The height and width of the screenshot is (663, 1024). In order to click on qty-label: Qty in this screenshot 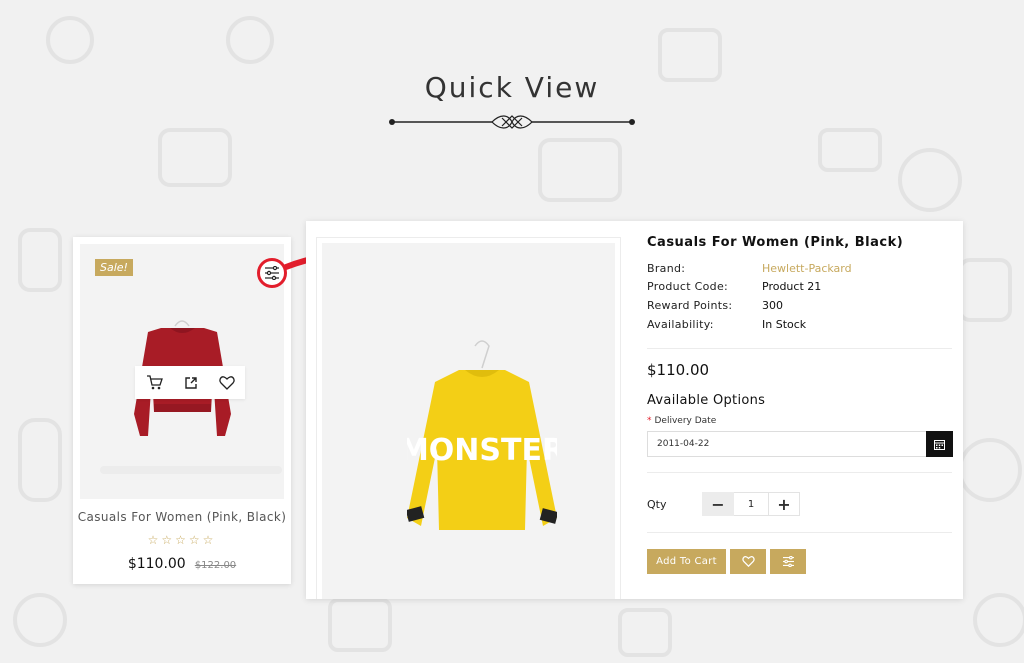, I will do `click(657, 504)`.